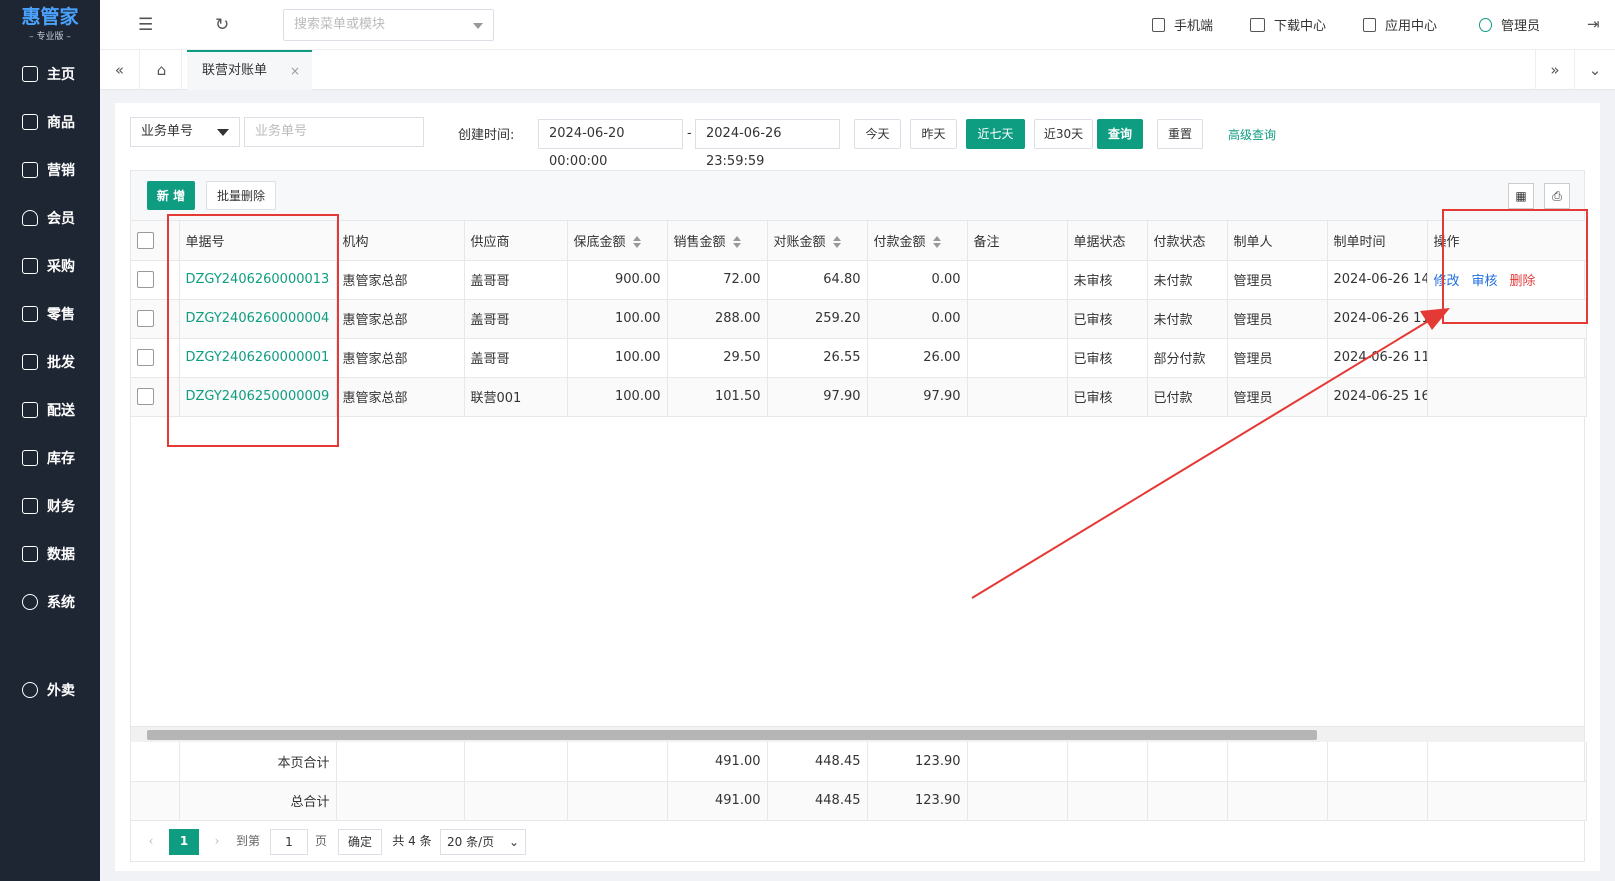 Image resolution: width=1615 pixels, height=881 pixels. I want to click on goto-label: 到第, so click(247, 841).